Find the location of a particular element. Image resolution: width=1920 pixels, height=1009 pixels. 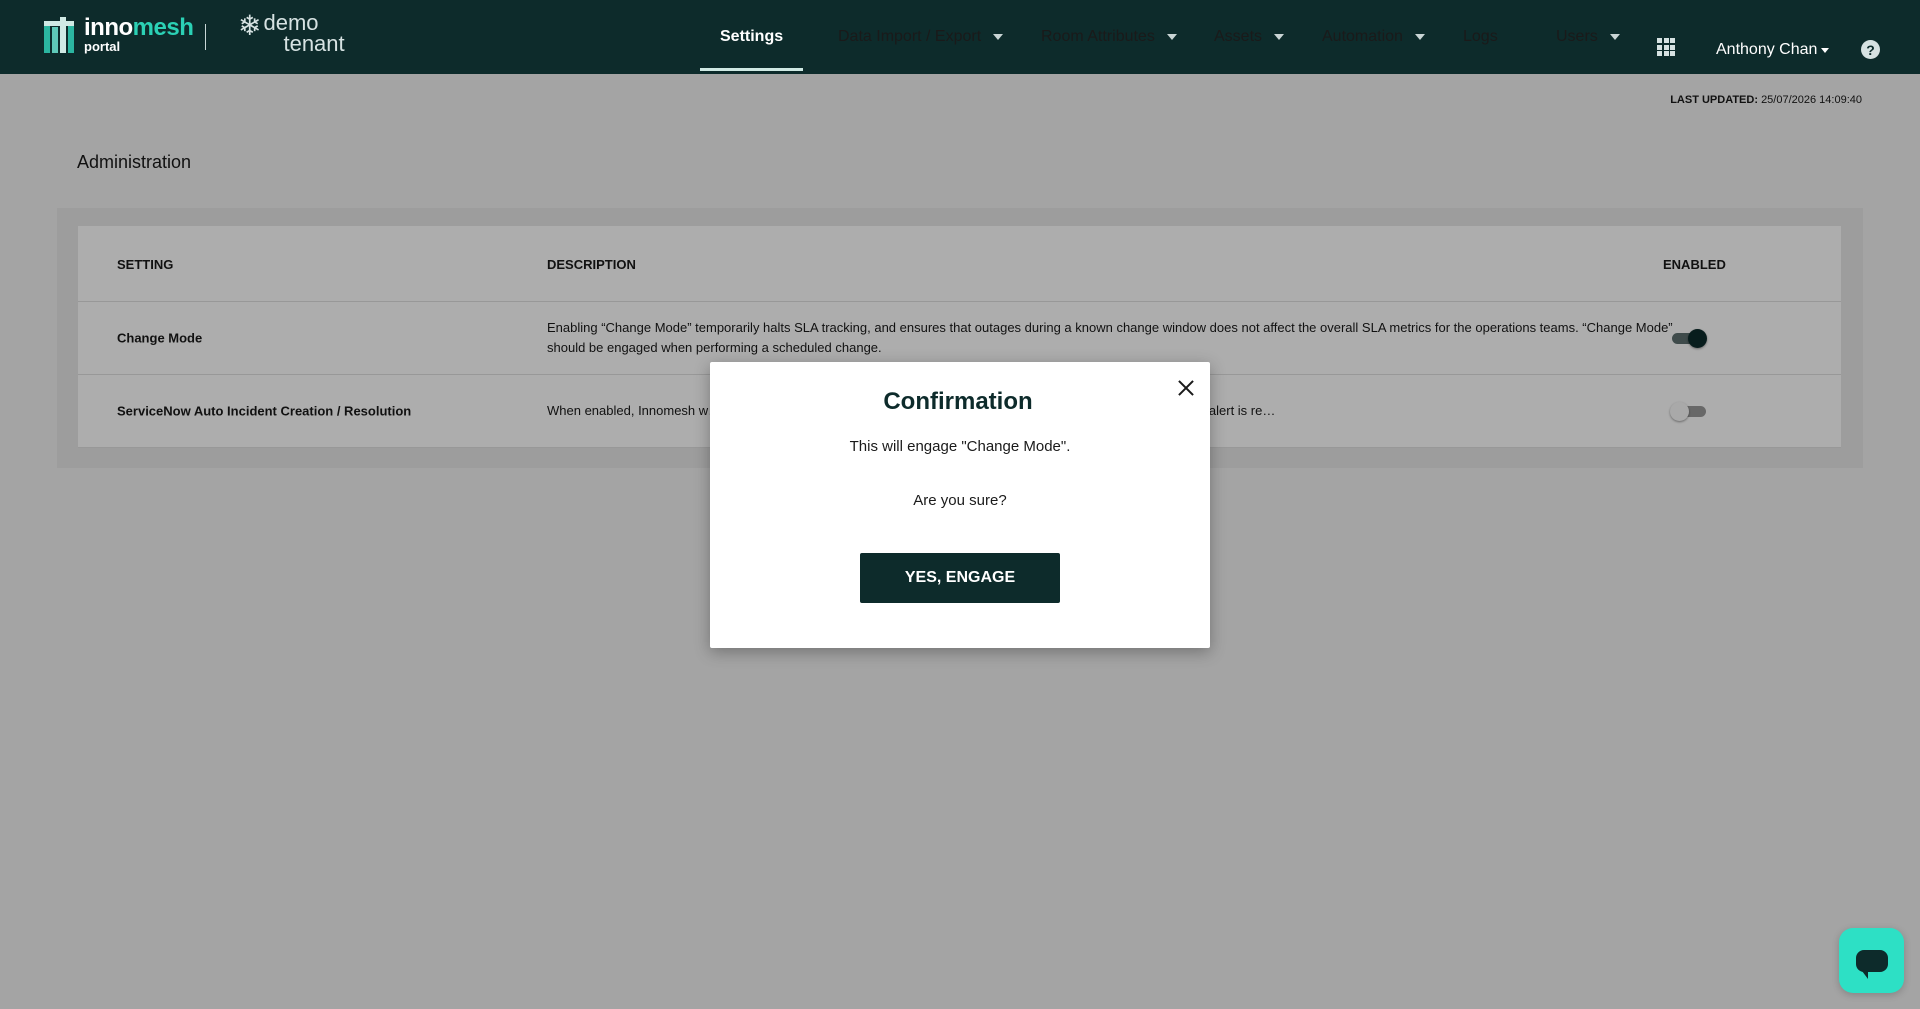

nav-room-attributes: Room Attributes is located at coordinates (1109, 37).